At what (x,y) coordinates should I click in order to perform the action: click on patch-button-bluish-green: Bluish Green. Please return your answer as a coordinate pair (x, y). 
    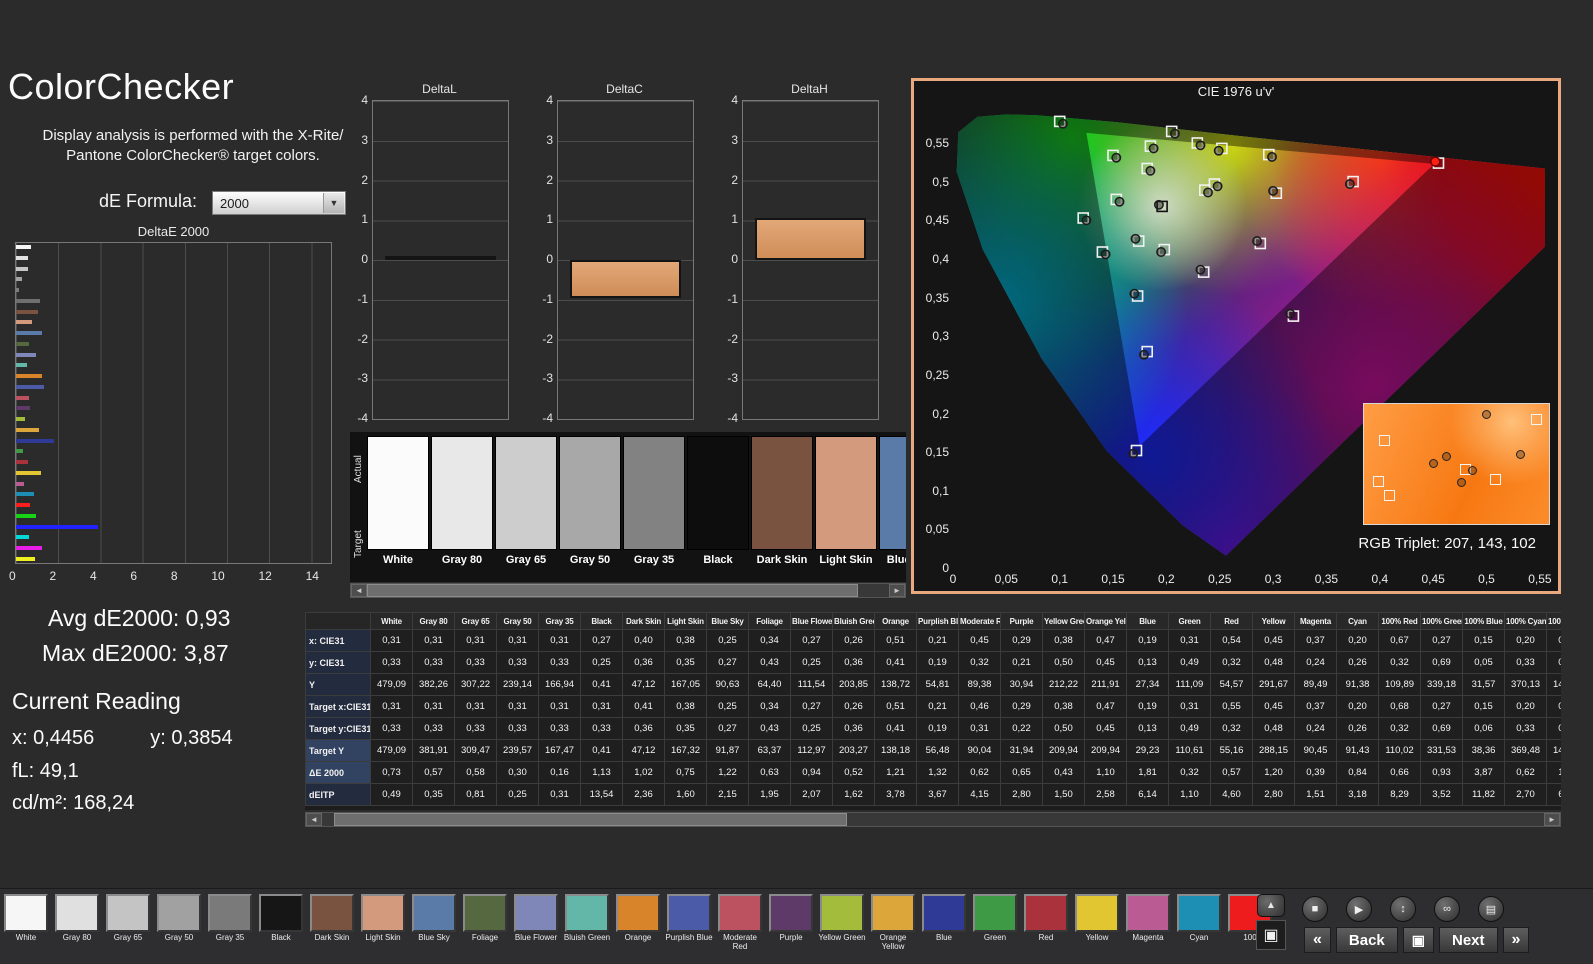
    Looking at the image, I should click on (587, 923).